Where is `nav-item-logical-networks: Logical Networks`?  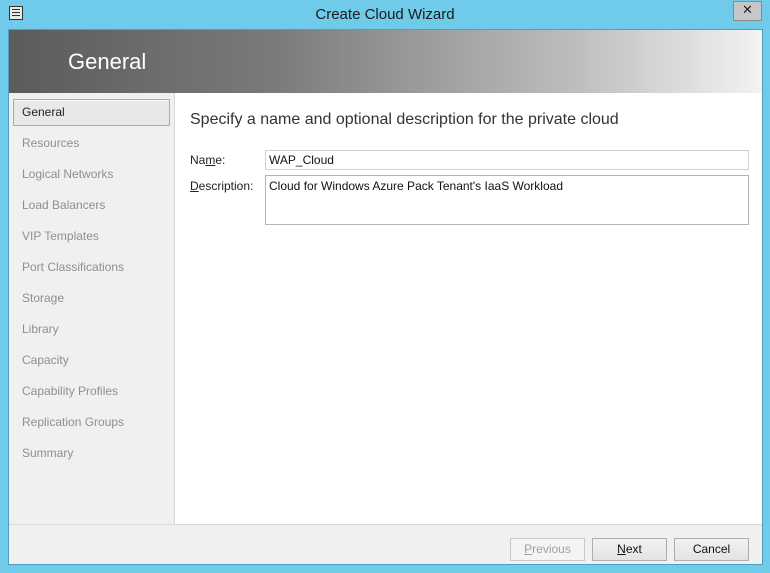 nav-item-logical-networks: Logical Networks is located at coordinates (91, 174).